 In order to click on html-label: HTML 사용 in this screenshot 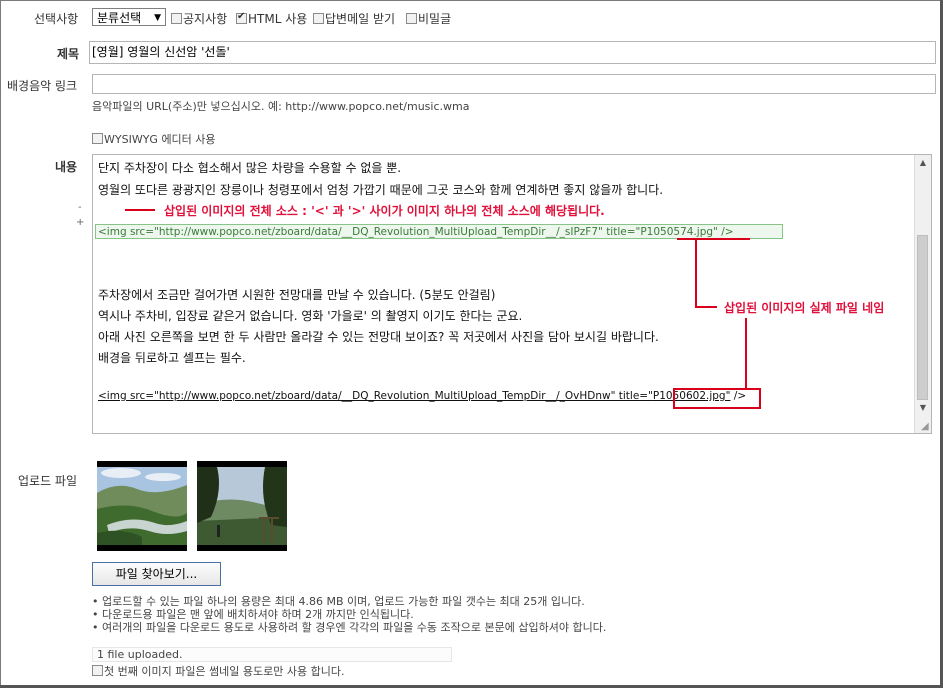, I will do `click(278, 19)`.